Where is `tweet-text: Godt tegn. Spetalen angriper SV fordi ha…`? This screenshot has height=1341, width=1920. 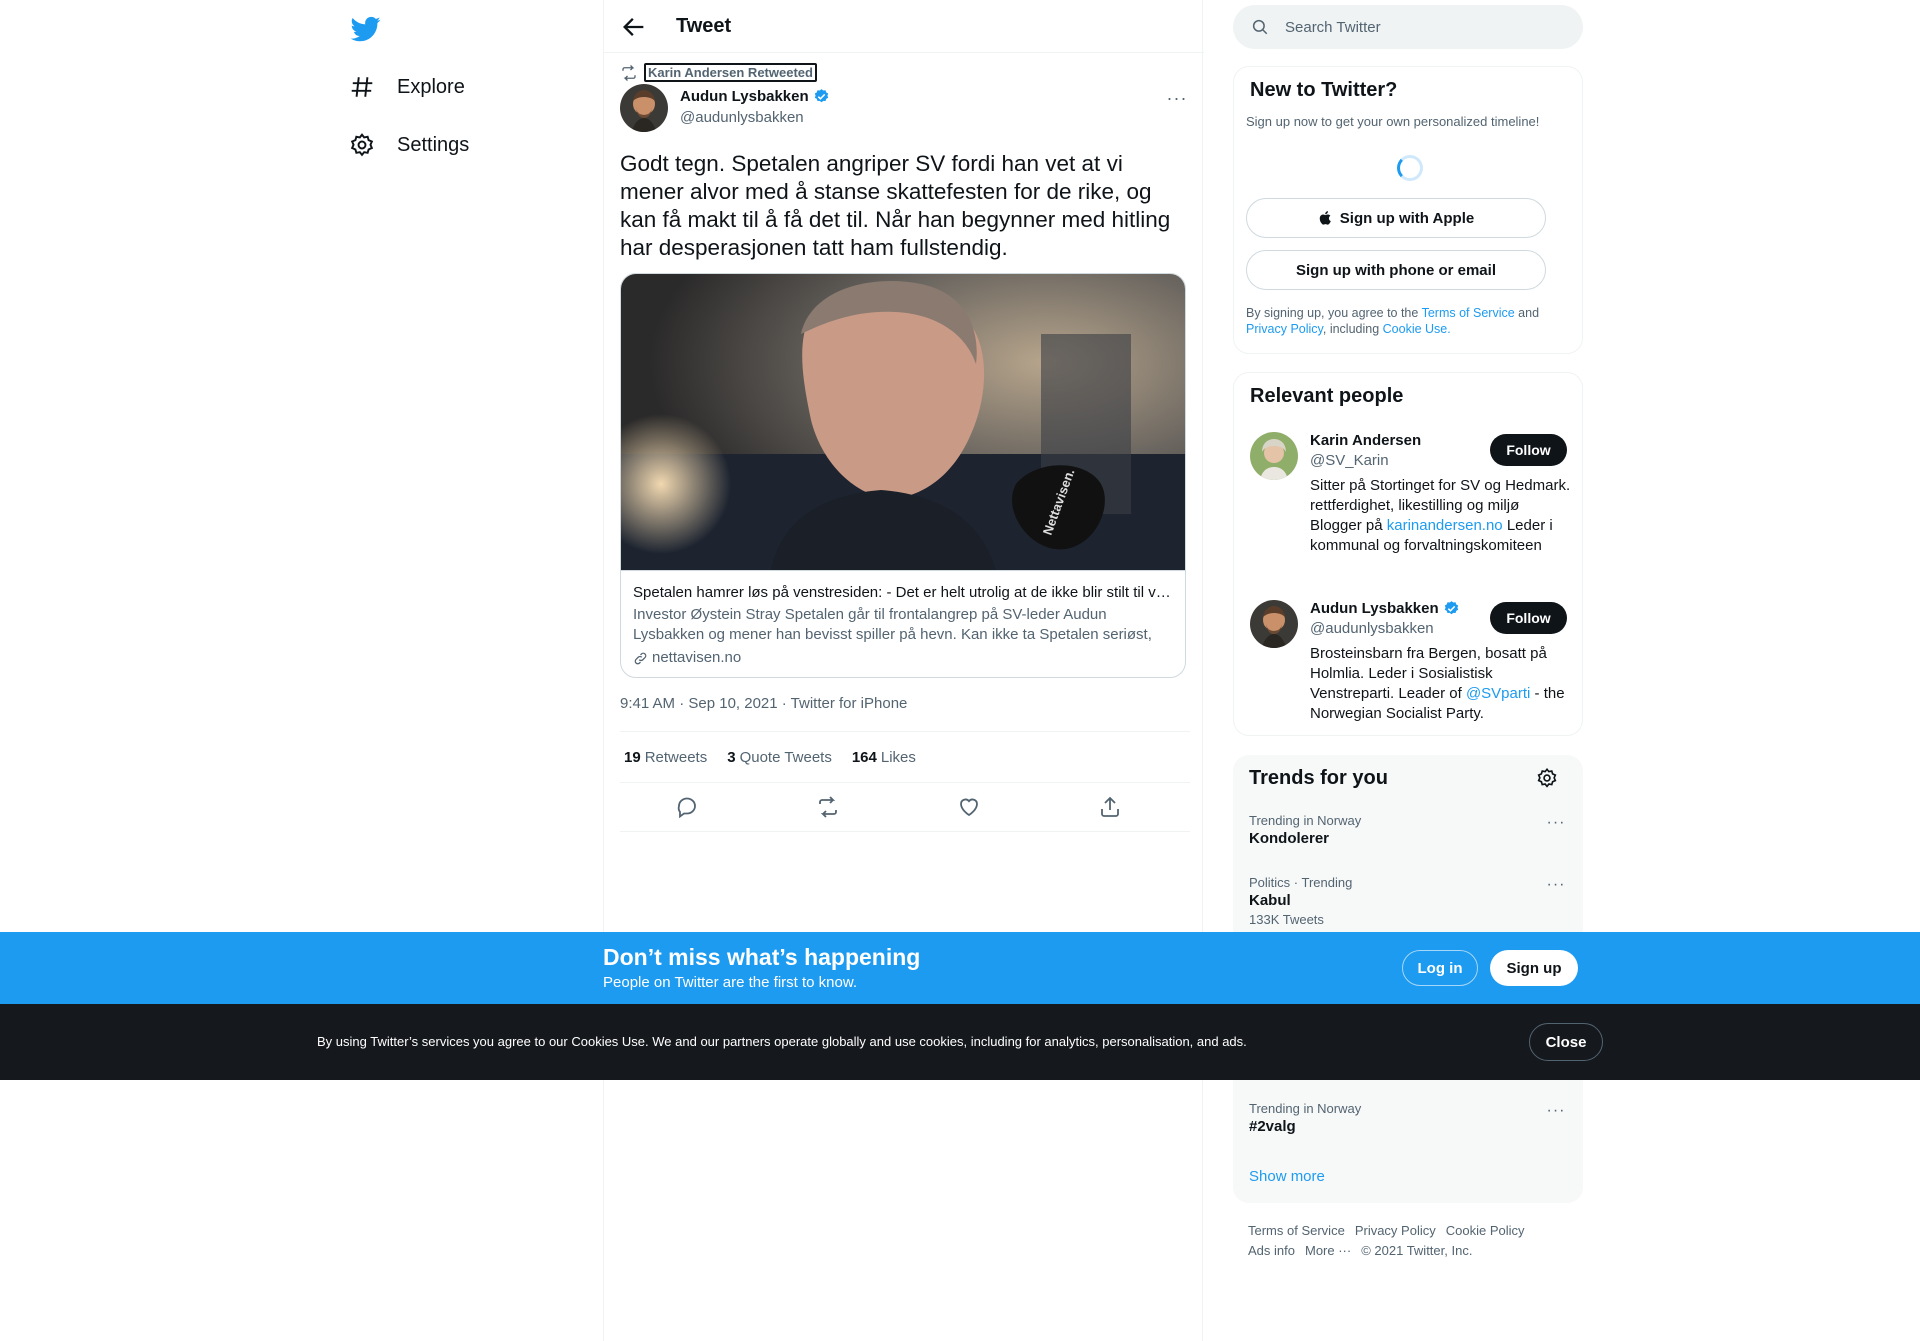 tweet-text: Godt tegn. Spetalen angriper SV fordi ha… is located at coordinates (895, 205).